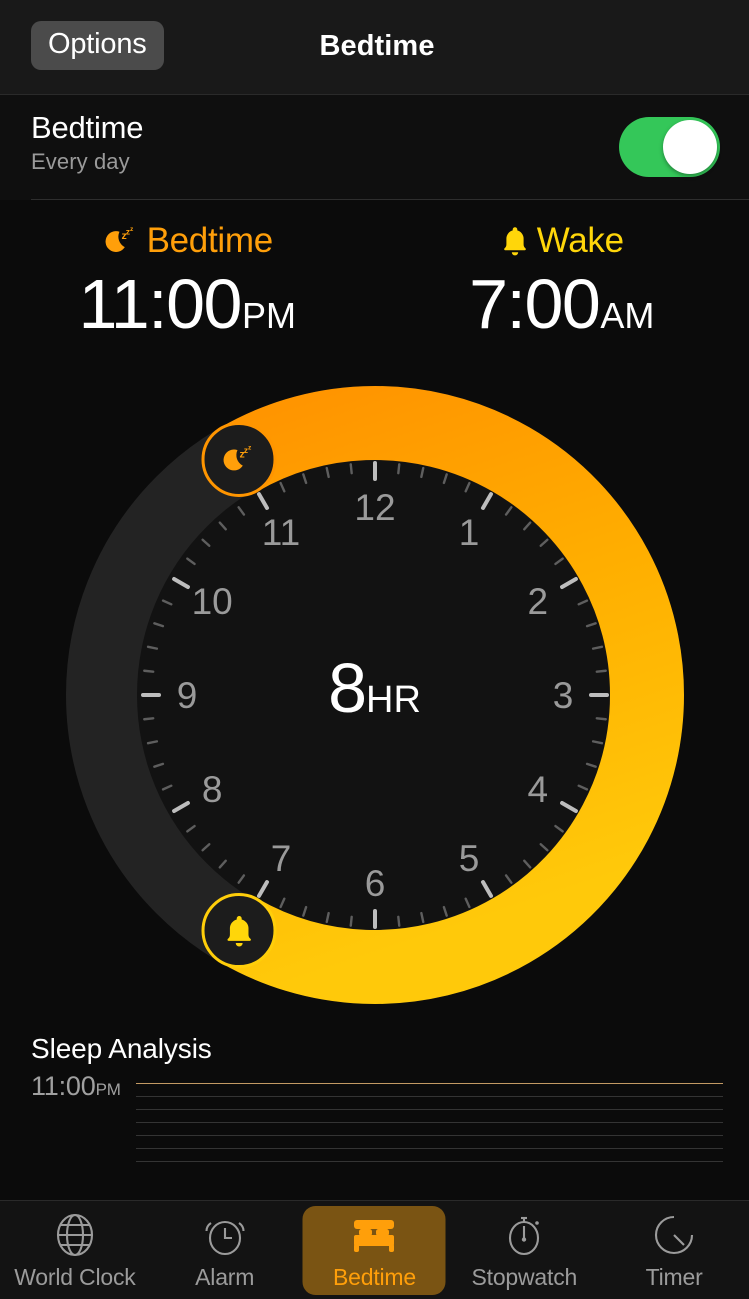 The width and height of the screenshot is (749, 1299). What do you see at coordinates (160, 304) in the screenshot?
I see `bedtime-time-digits: 11:00` at bounding box center [160, 304].